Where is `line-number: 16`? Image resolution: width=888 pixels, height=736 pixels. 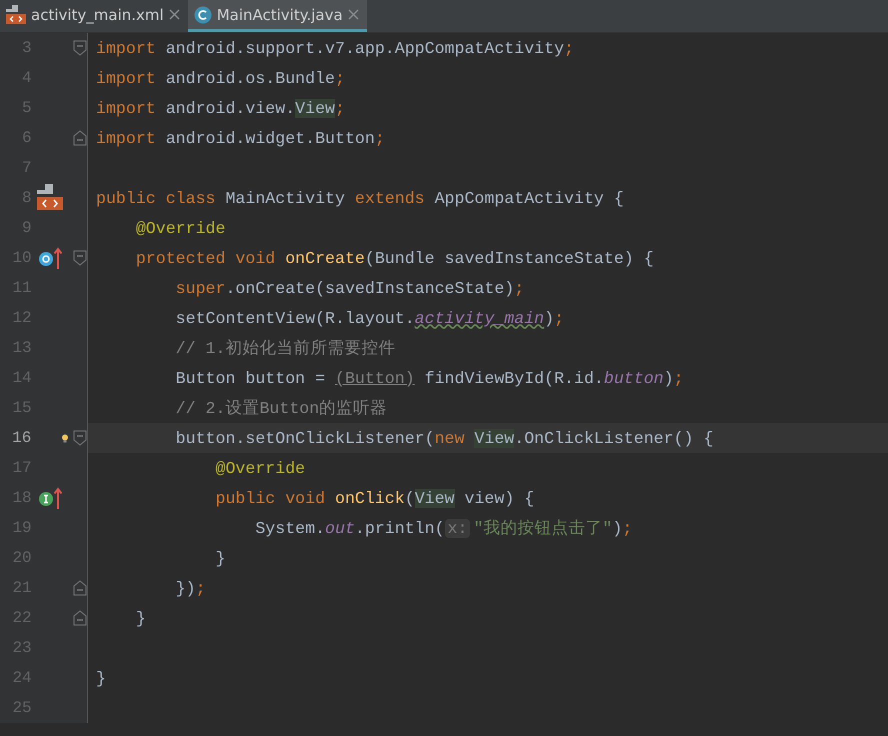
line-number: 16 is located at coordinates (21, 438).